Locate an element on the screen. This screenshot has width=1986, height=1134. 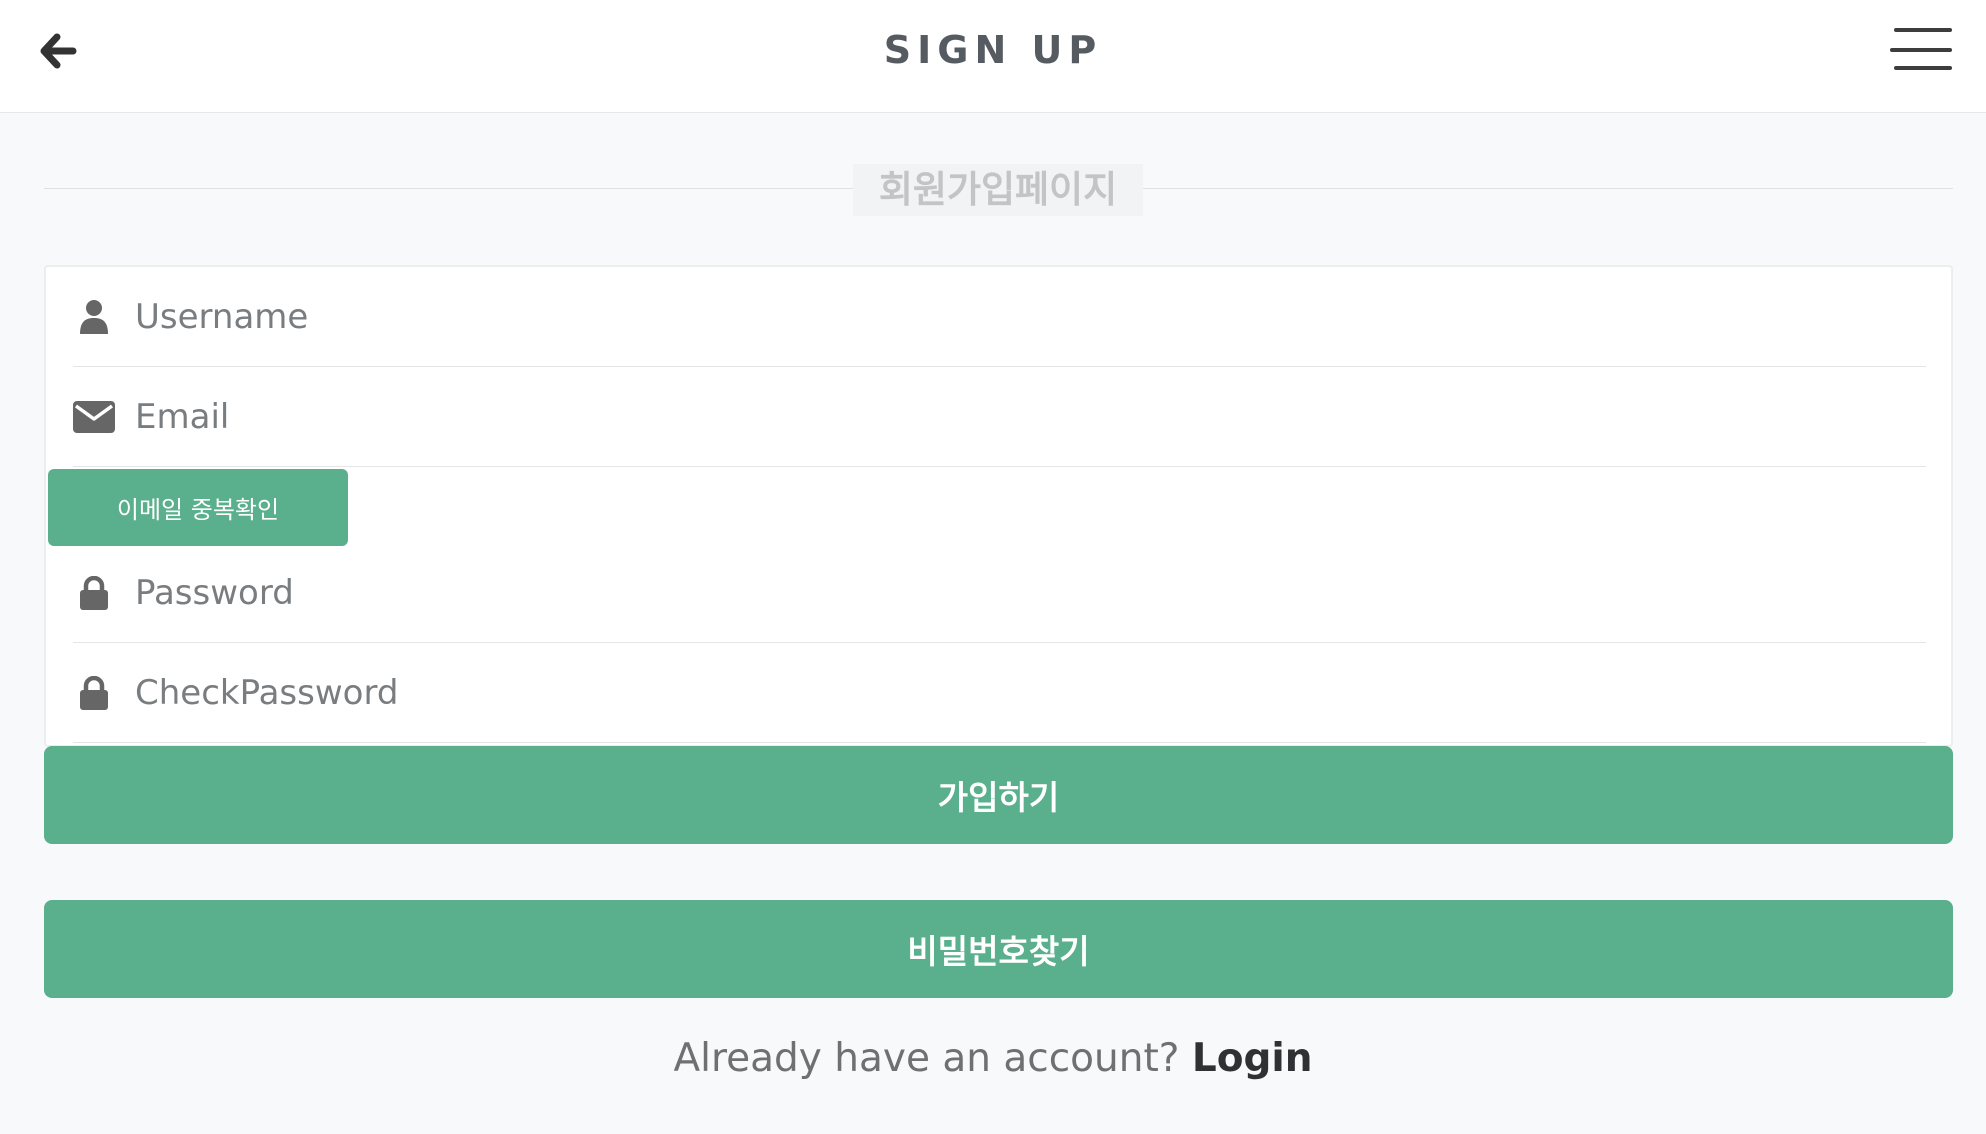
username-field is located at coordinates (999, 317).